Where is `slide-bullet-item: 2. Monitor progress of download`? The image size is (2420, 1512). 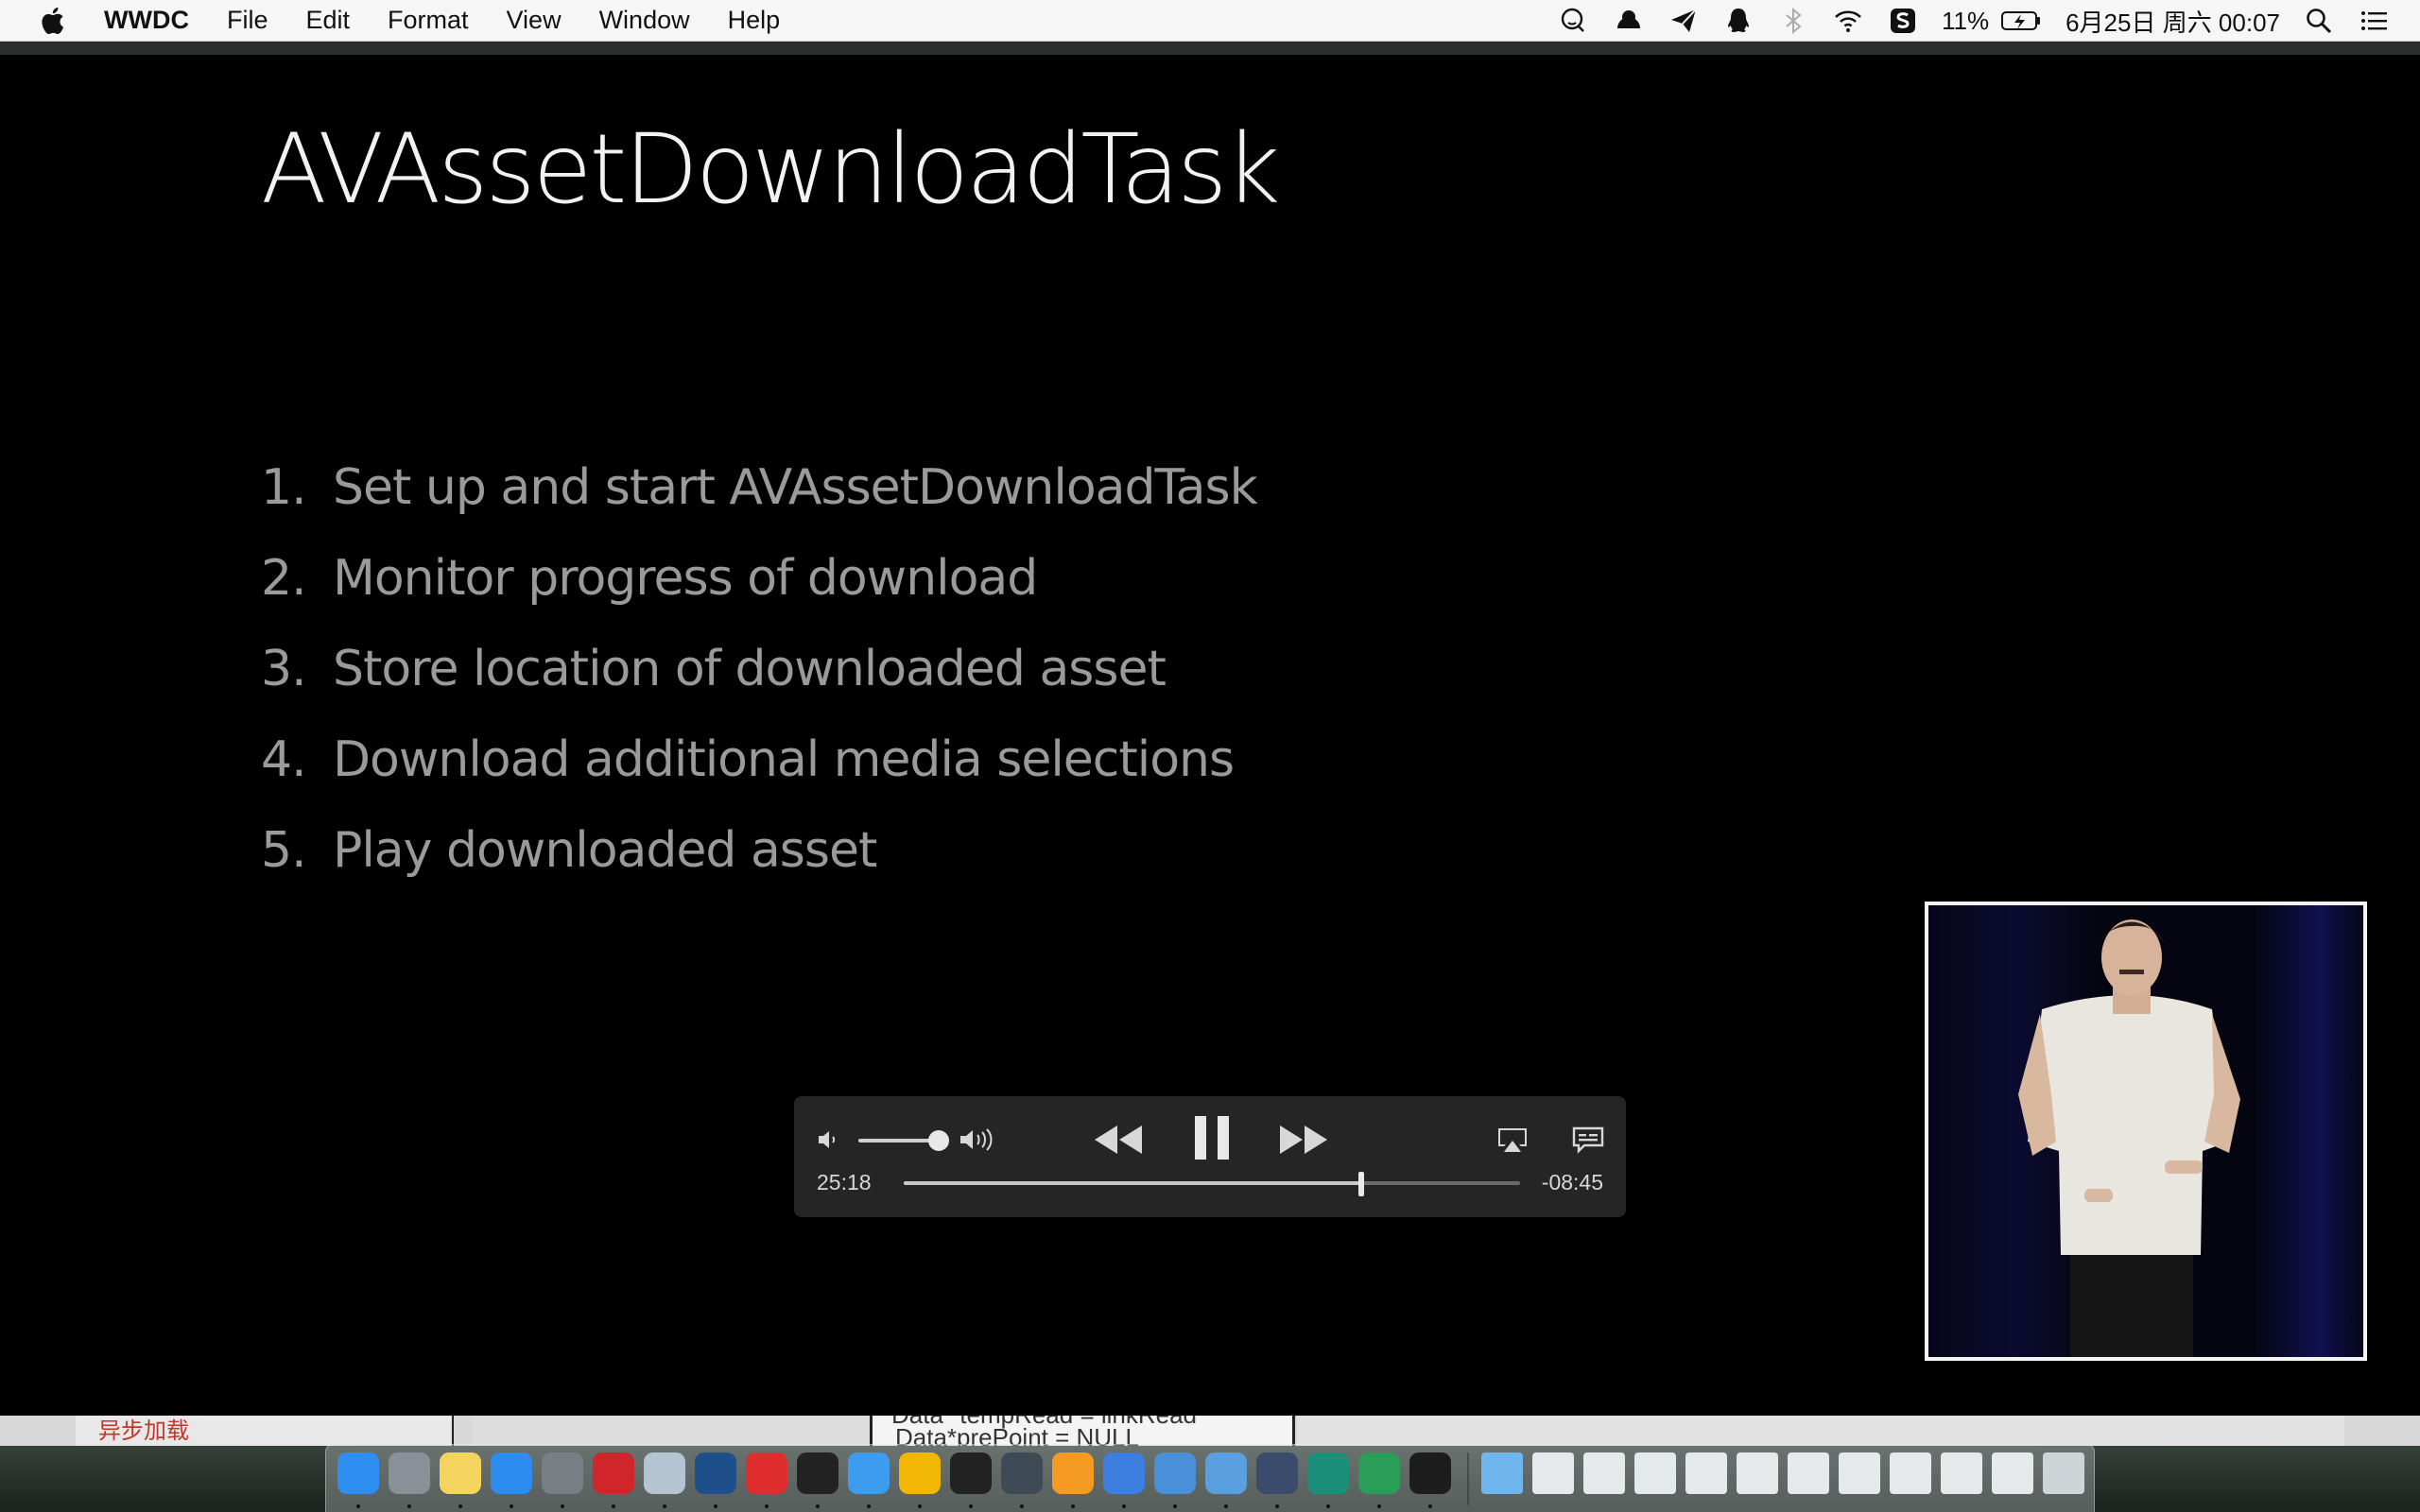
slide-bullet-item: 2. Monitor progress of download is located at coordinates (759, 578).